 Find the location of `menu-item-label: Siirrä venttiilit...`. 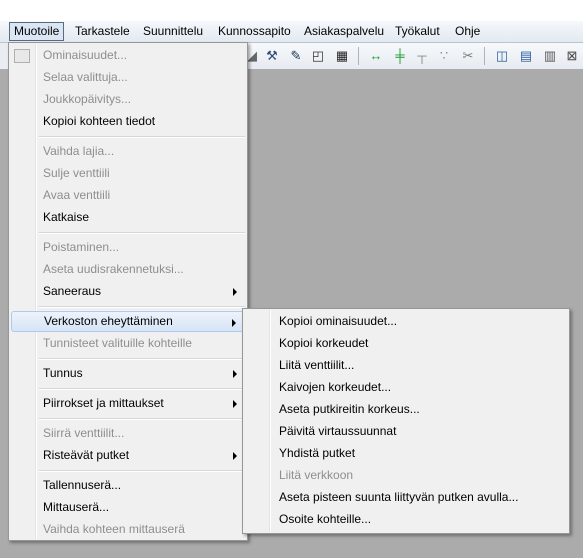

menu-item-label: Siirrä venttiilit... is located at coordinates (84, 433).